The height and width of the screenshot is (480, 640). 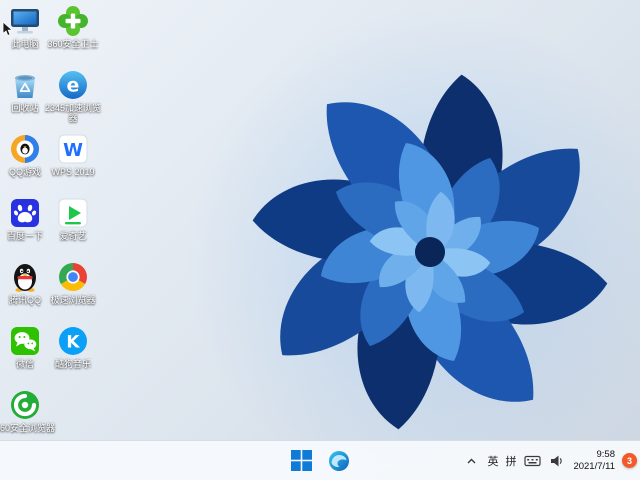 What do you see at coordinates (510, 461) in the screenshot?
I see `ime-mode-indicator: 拼` at bounding box center [510, 461].